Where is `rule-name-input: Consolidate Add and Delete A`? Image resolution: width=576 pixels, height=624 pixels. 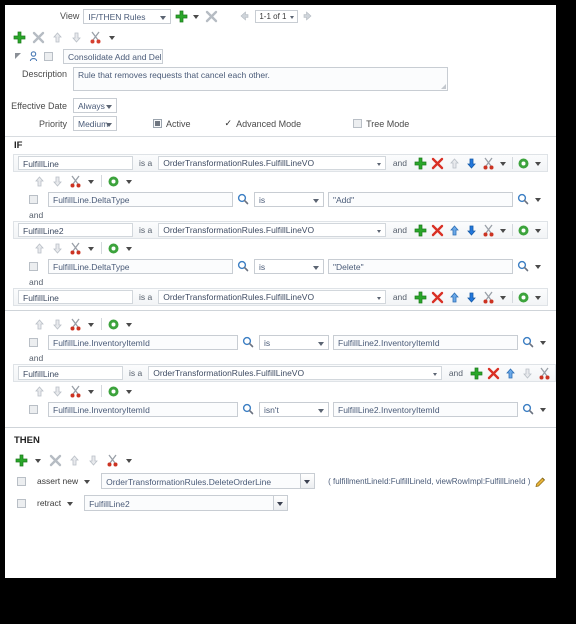 rule-name-input: Consolidate Add and Delete A is located at coordinates (113, 56).